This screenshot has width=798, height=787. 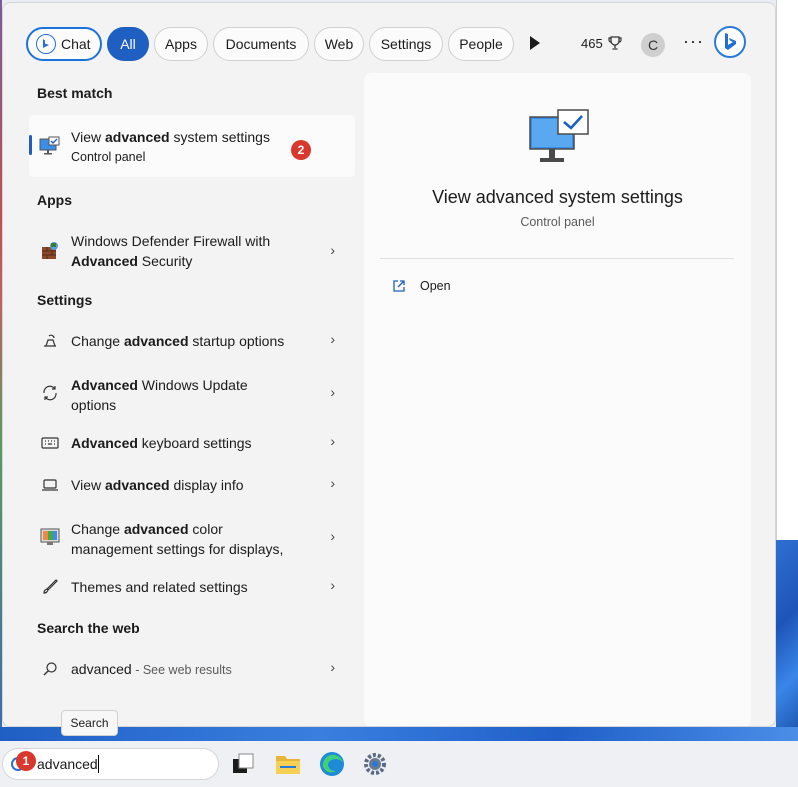 What do you see at coordinates (615, 43) in the screenshot?
I see `trophy-icon` at bounding box center [615, 43].